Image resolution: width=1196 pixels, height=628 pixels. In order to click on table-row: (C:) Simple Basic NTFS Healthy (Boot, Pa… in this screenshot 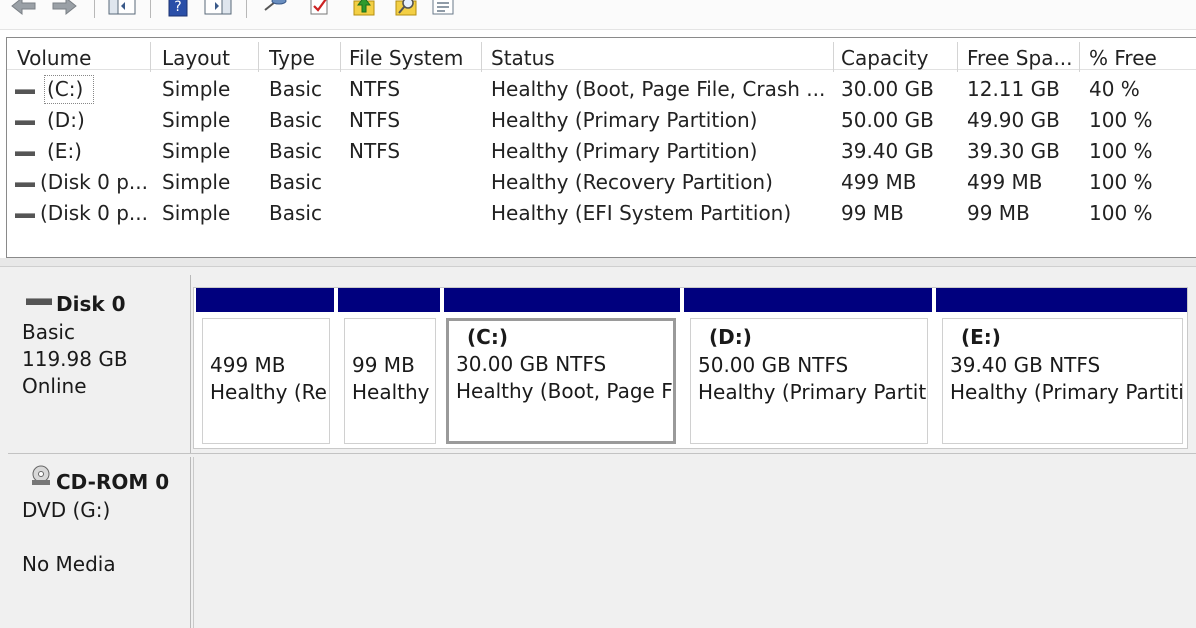, I will do `click(601, 89)`.